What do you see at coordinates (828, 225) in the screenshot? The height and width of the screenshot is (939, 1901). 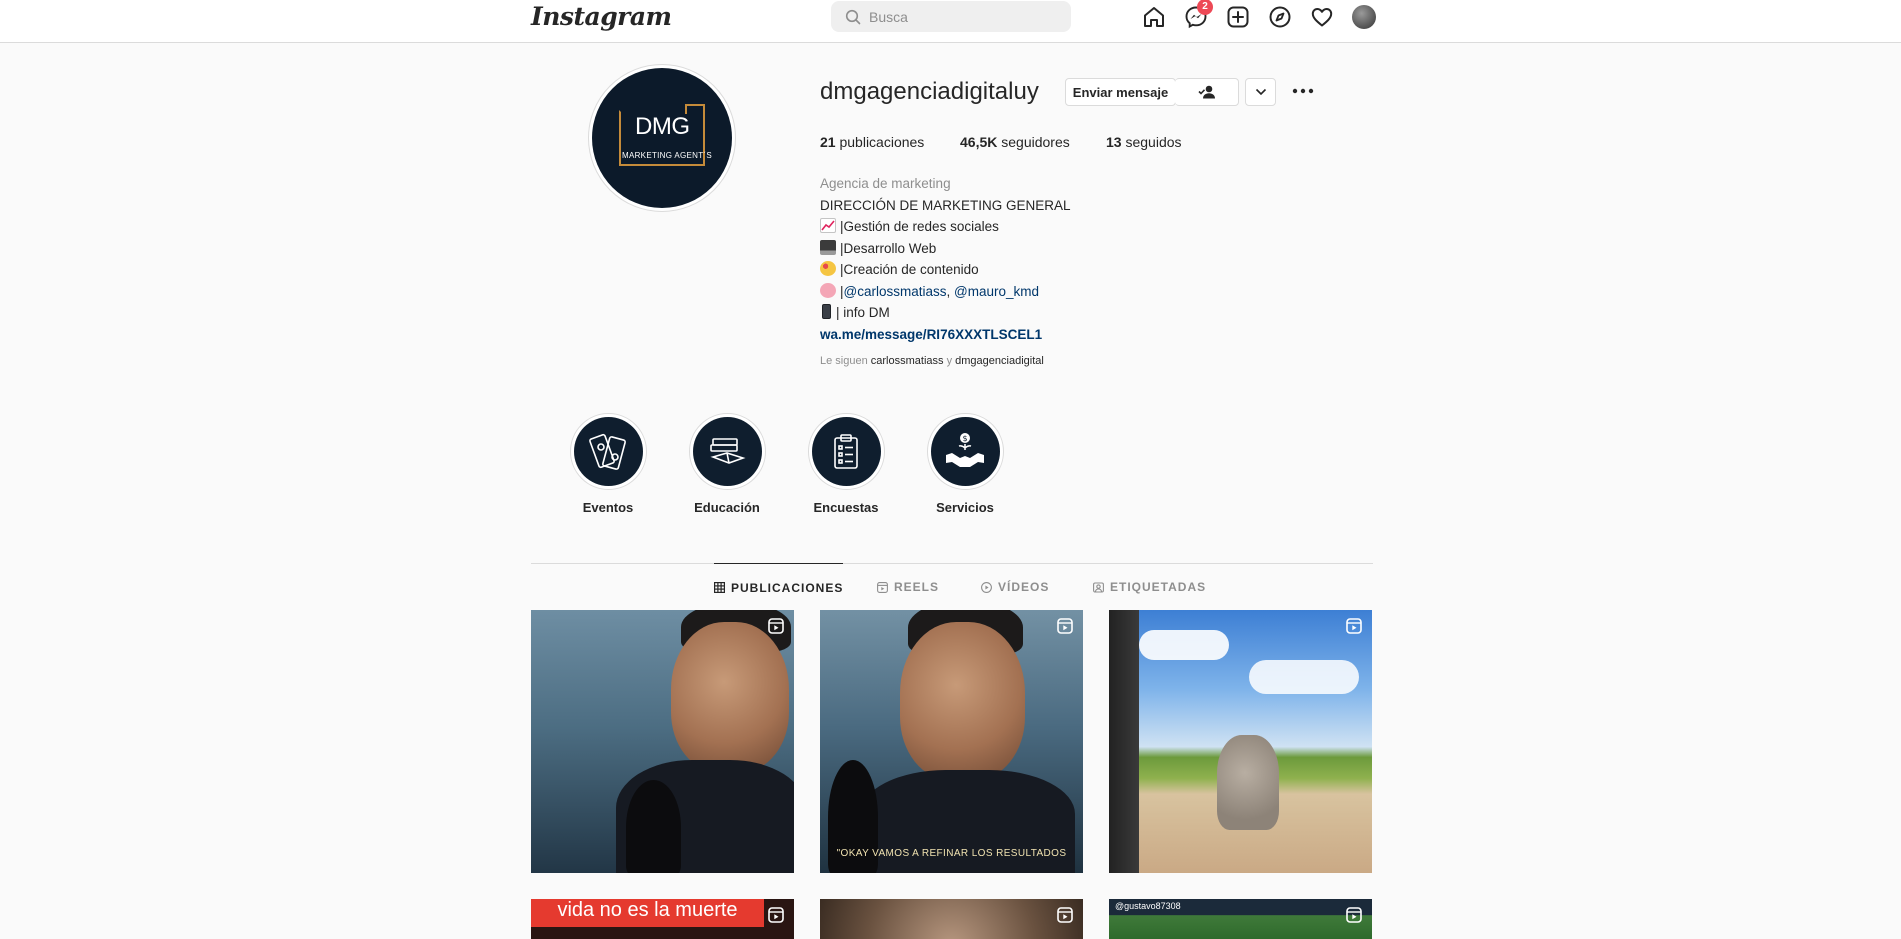 I see `chart-emoji-icon` at bounding box center [828, 225].